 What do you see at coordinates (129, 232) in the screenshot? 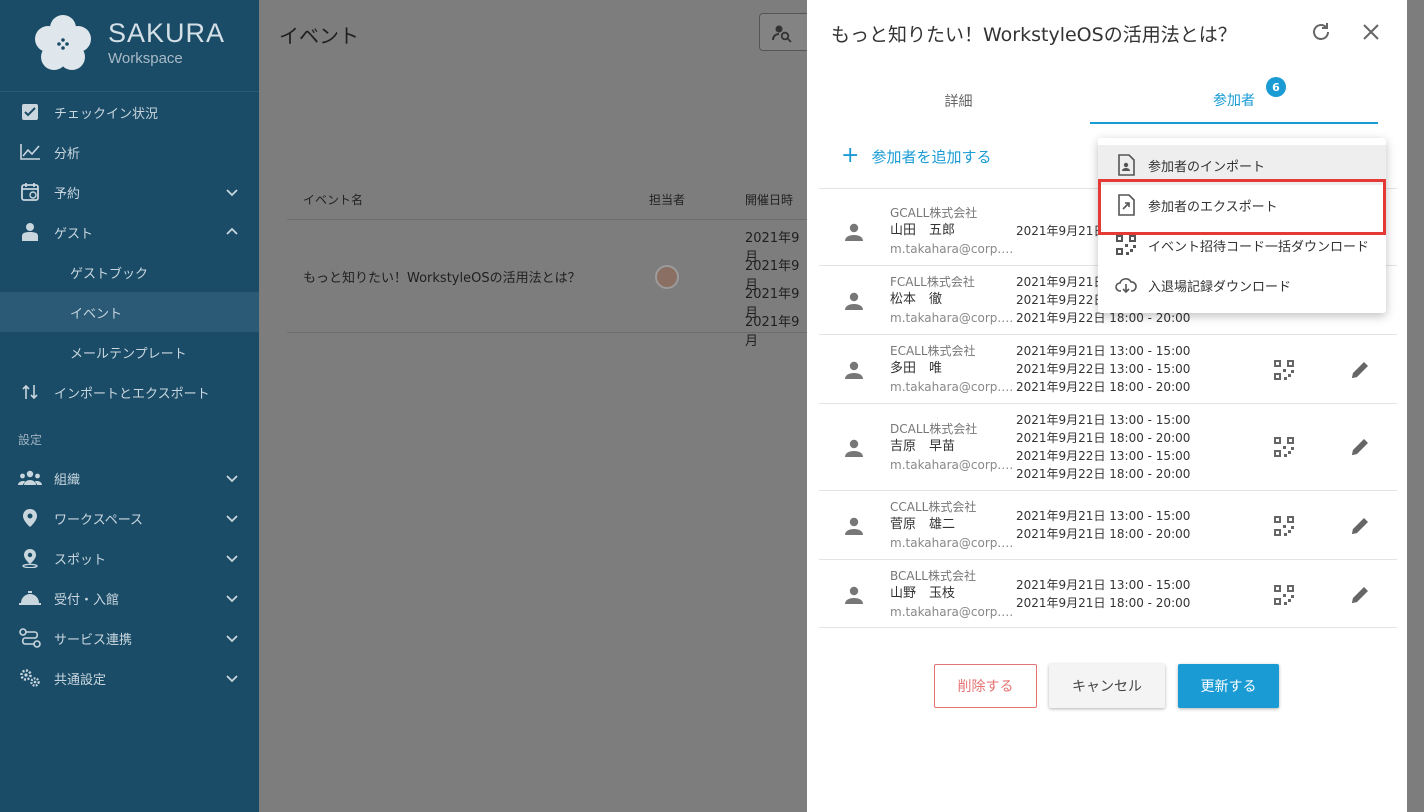
I see `sidebar-item-guest: ゲスト` at bounding box center [129, 232].